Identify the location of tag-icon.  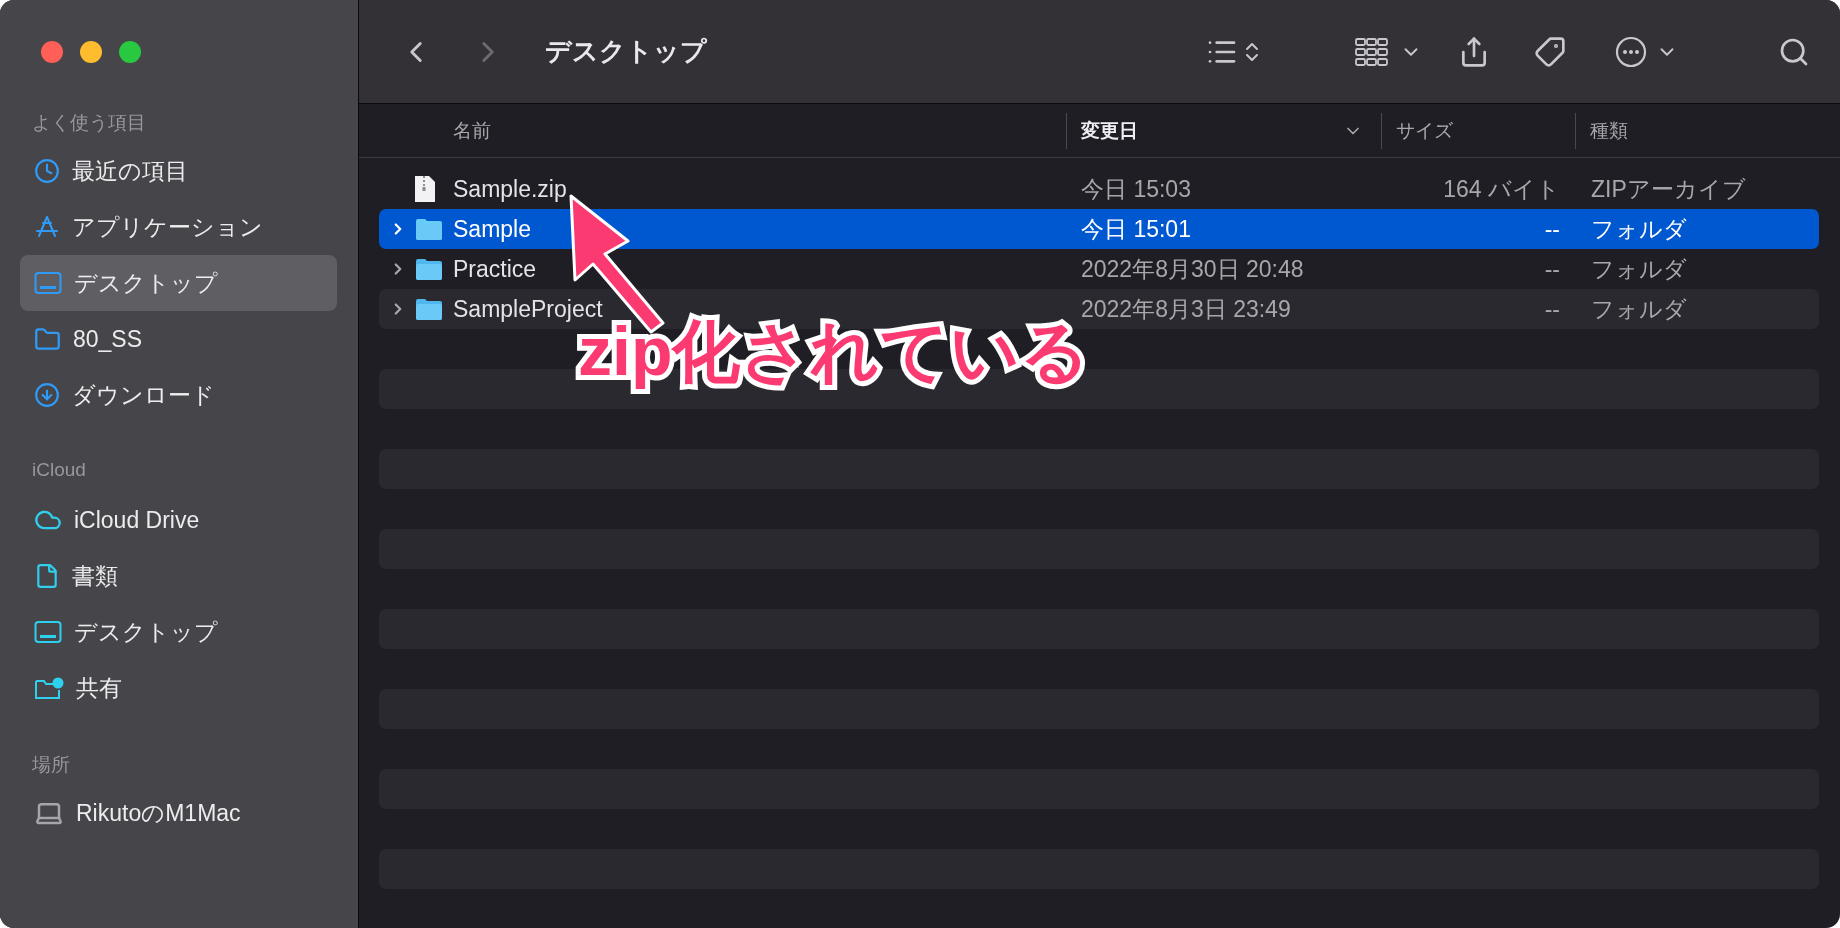
(1550, 51).